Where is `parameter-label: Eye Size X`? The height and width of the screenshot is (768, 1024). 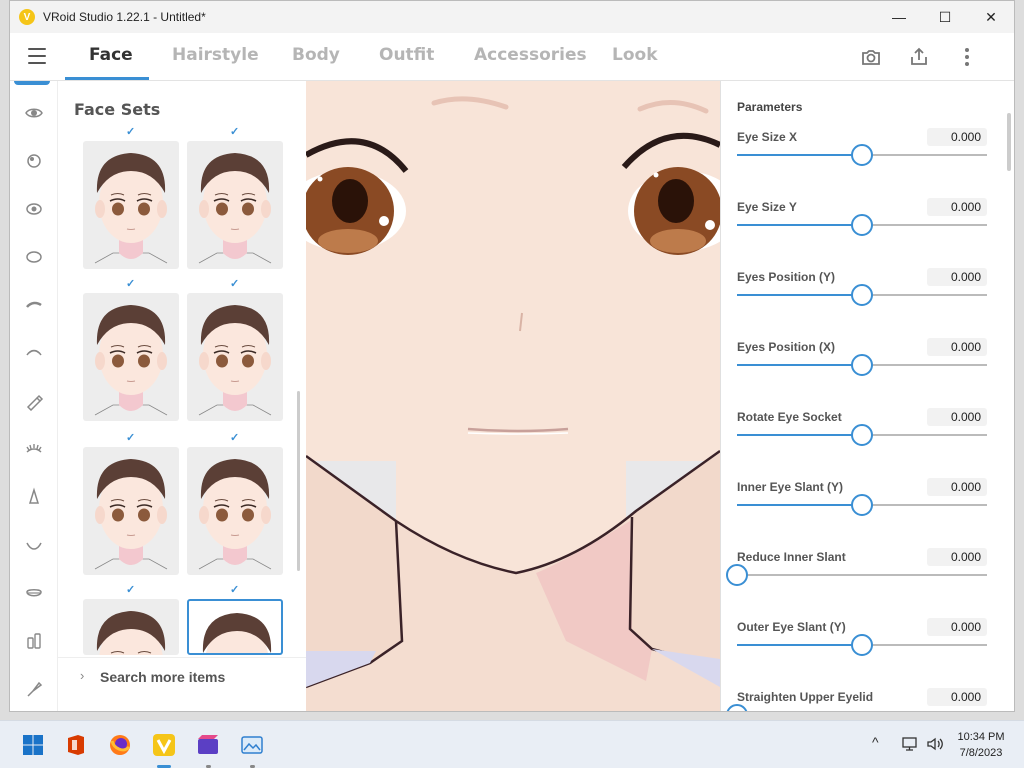
parameter-label: Eye Size X is located at coordinates (767, 137).